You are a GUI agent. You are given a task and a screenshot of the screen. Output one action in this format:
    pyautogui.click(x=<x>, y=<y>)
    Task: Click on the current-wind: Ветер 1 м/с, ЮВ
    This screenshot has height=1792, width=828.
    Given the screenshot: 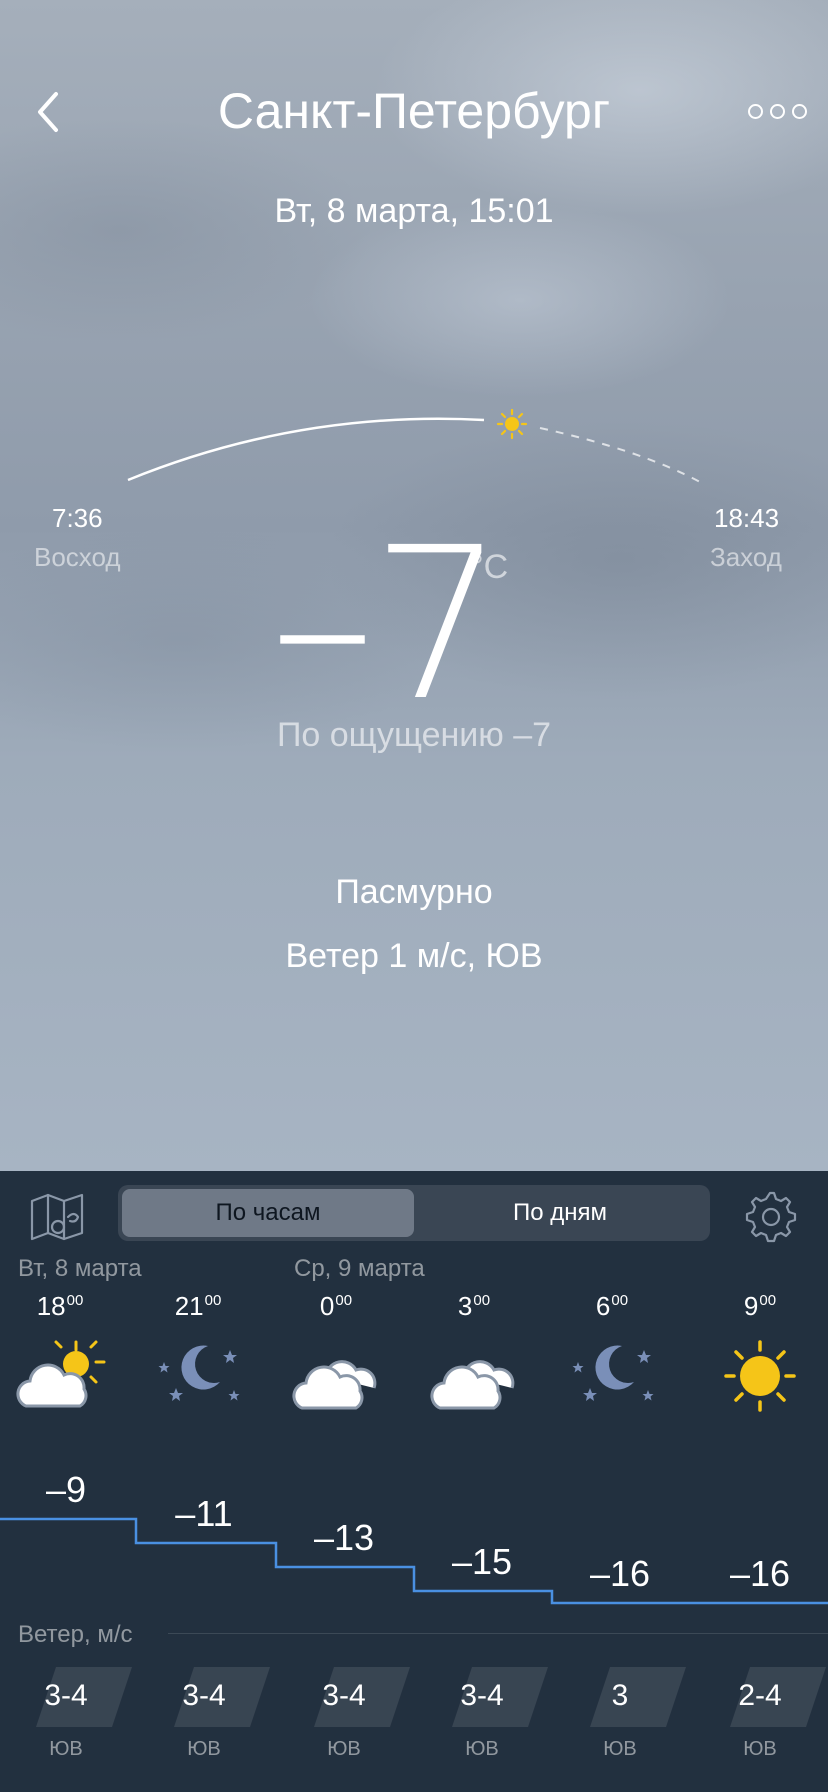 What is the action you would take?
    pyautogui.click(x=414, y=956)
    